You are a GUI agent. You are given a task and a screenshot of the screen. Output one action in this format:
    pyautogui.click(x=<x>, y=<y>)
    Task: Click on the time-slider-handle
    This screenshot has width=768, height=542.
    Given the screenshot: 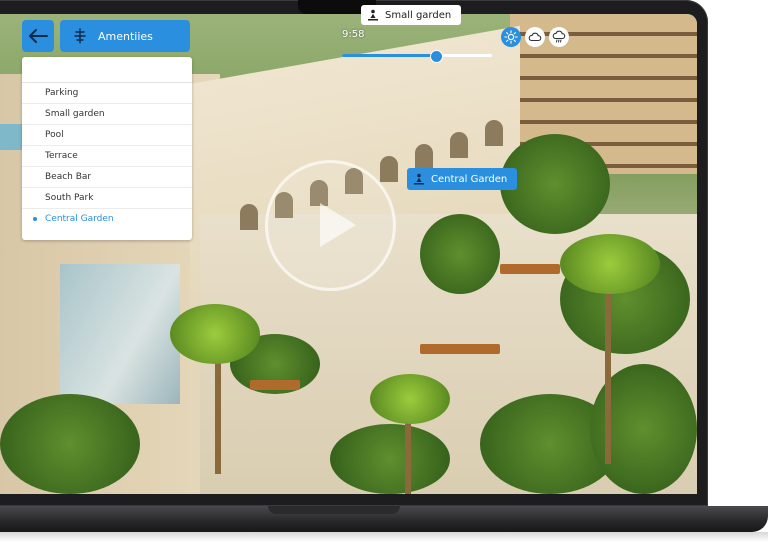 What is the action you would take?
    pyautogui.click(x=436, y=56)
    